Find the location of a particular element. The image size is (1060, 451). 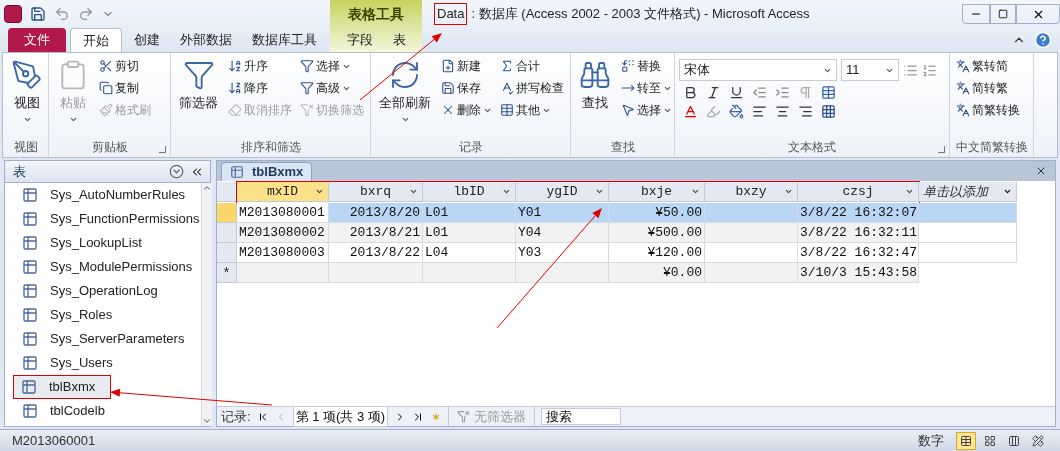

nav-item: Sys_LookupList is located at coordinates (103, 243).